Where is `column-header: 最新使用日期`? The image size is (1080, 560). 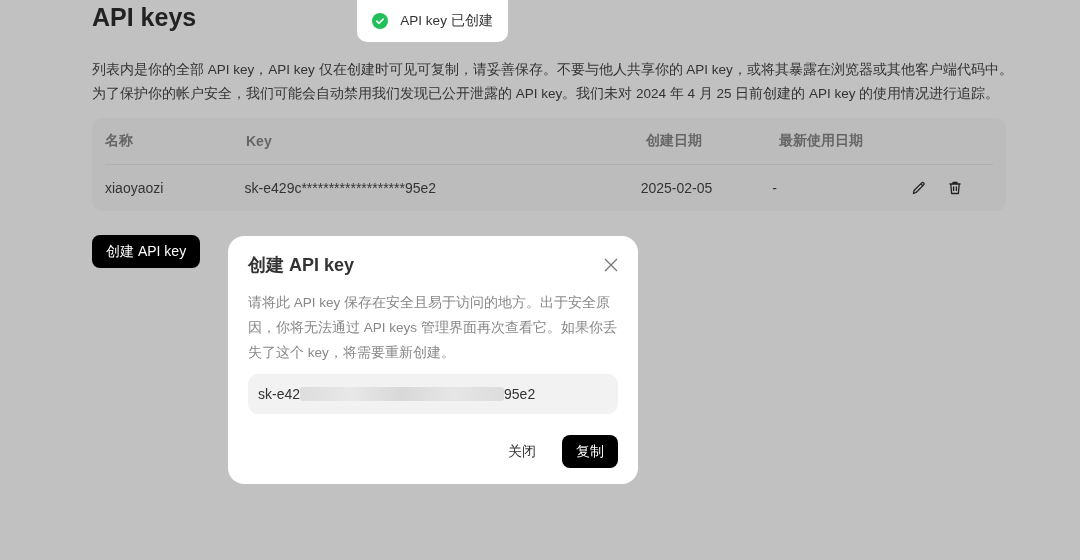 column-header: 最新使用日期 is located at coordinates (821, 141).